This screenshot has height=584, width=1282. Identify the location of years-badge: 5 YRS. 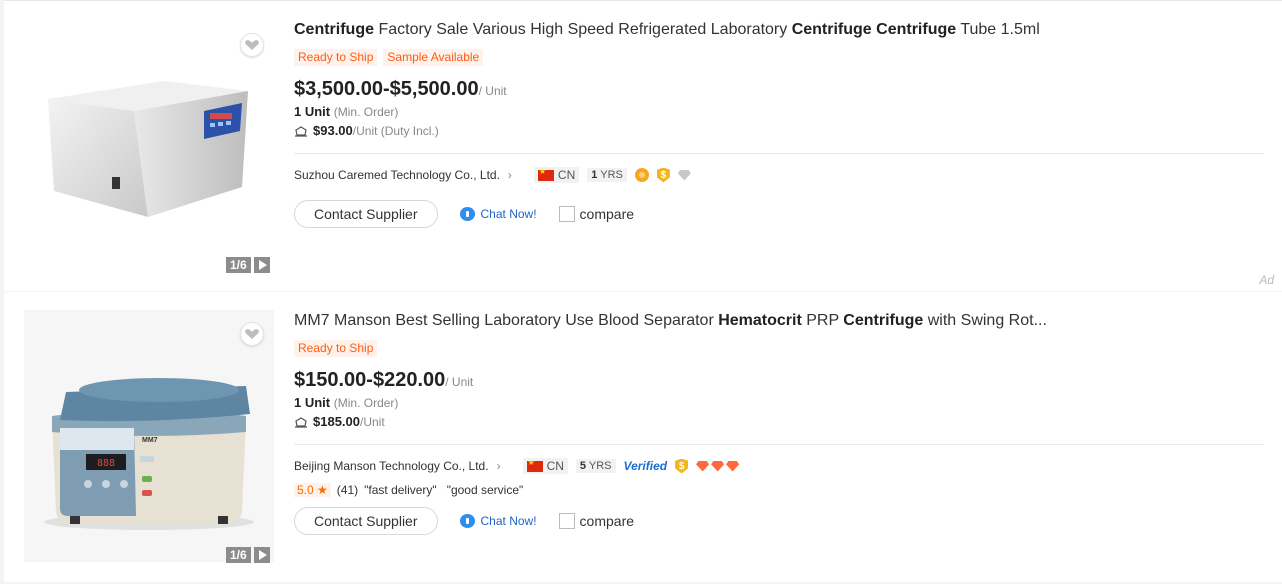
(595, 466).